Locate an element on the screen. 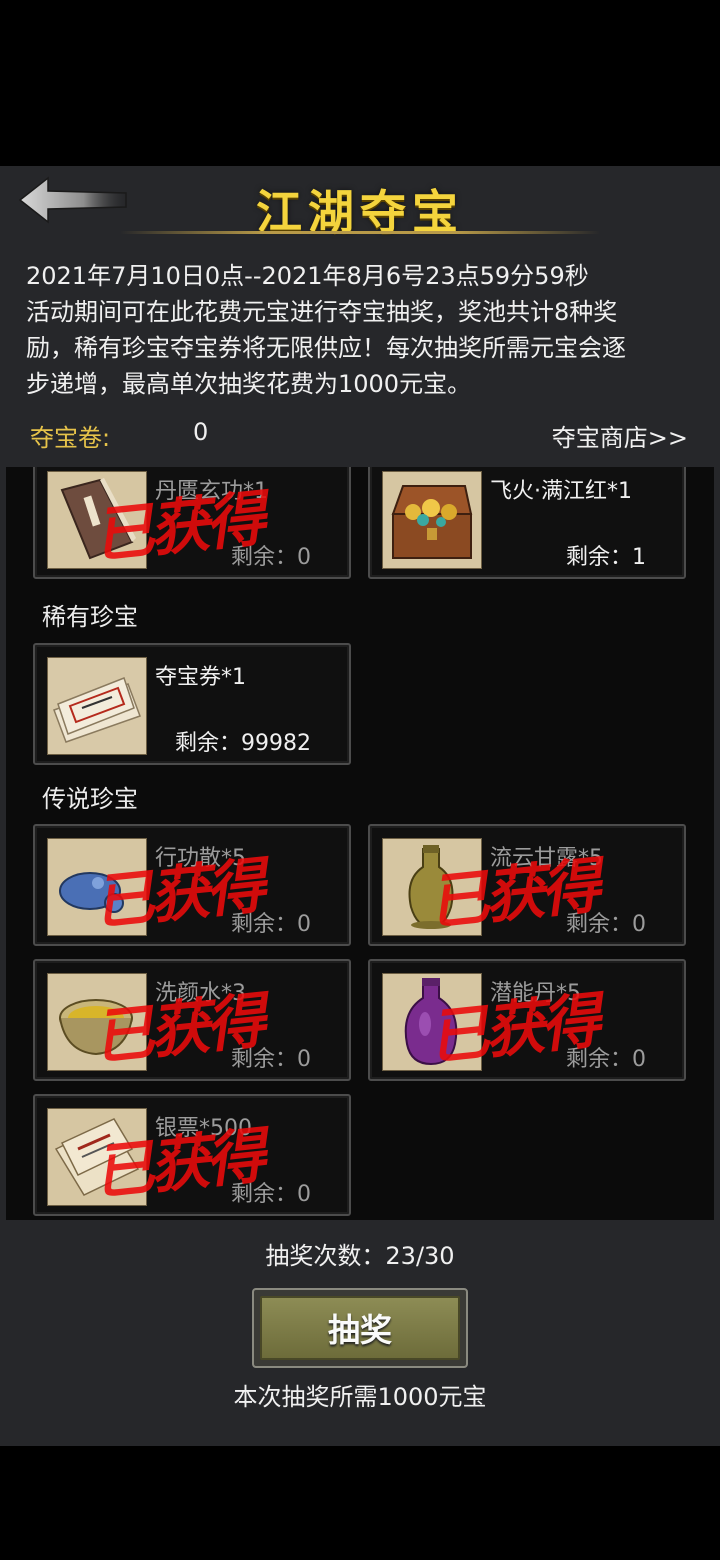 The image size is (720, 1560). ticket-row: 夺宝卷: 0 夺宝商店>> is located at coordinates (360, 435).